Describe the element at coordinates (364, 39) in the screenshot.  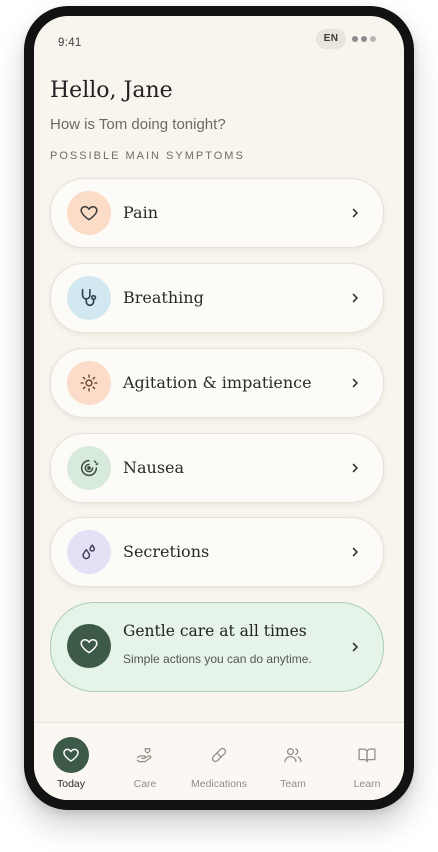
I see `more-options-icon` at that location.